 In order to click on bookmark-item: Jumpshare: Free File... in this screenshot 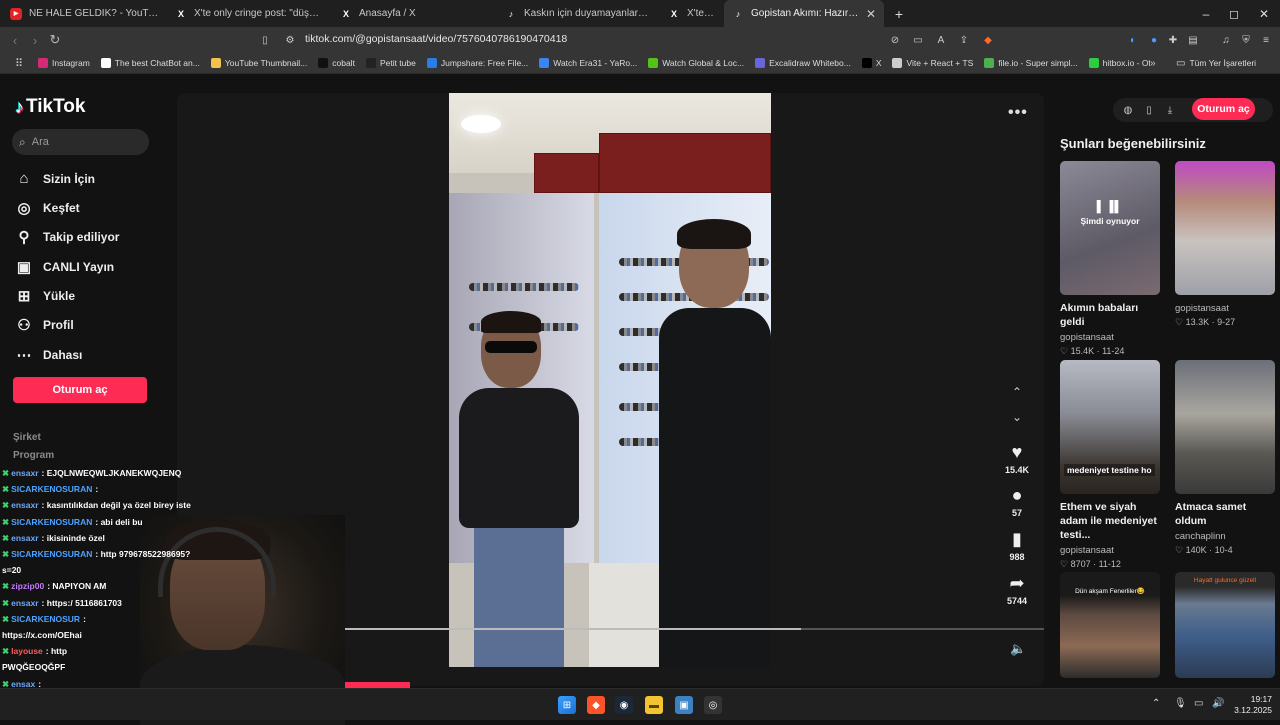, I will do `click(477, 63)`.